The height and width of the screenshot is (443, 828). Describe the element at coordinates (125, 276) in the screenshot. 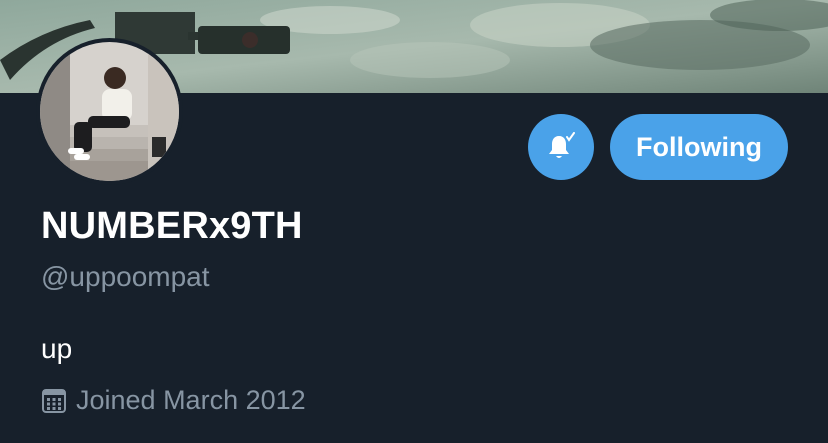

I see `profile-handle: @uppoompat` at that location.